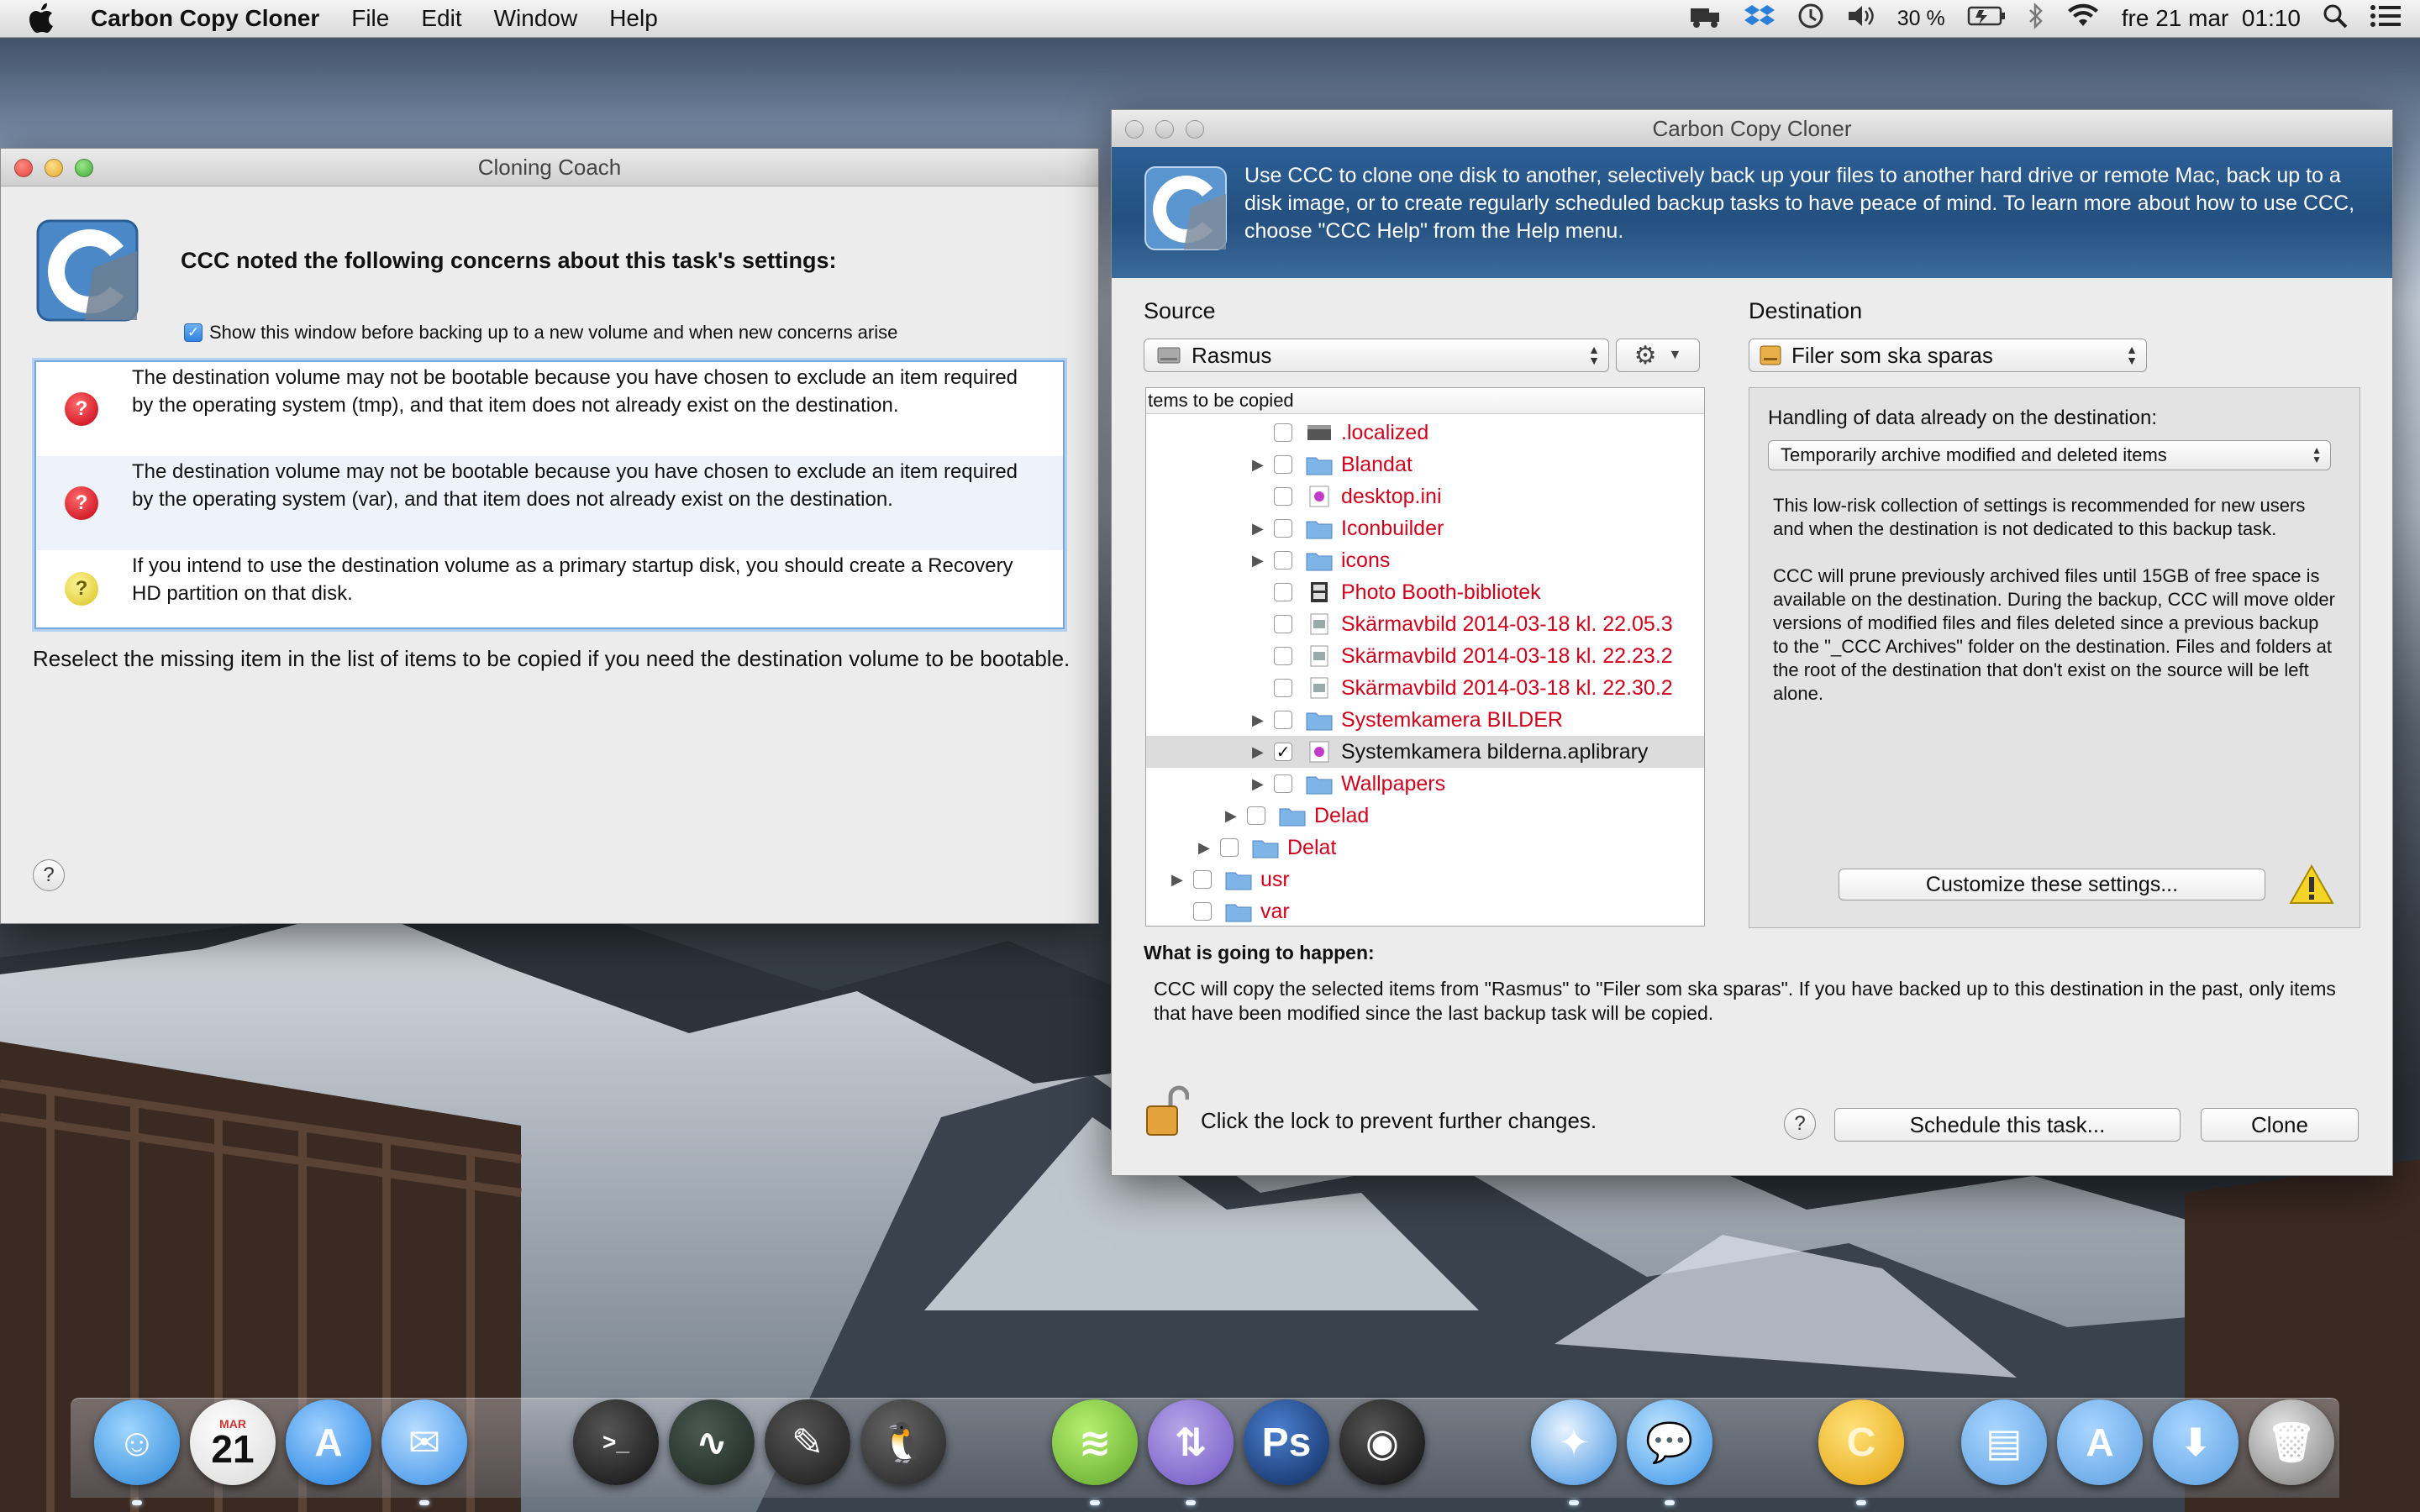 This screenshot has height=1512, width=2420. I want to click on wifi-icon, so click(2083, 18).